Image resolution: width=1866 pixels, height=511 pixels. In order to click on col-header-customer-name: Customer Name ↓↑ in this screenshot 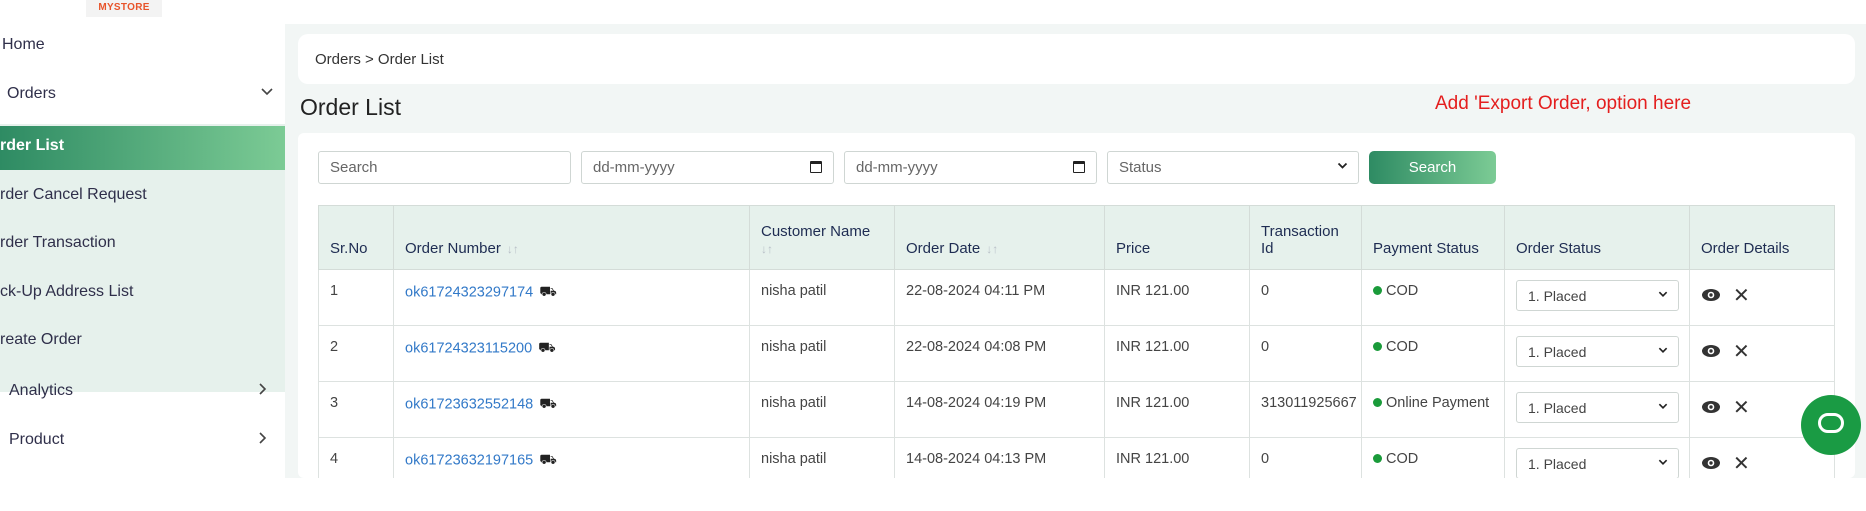, I will do `click(822, 237)`.